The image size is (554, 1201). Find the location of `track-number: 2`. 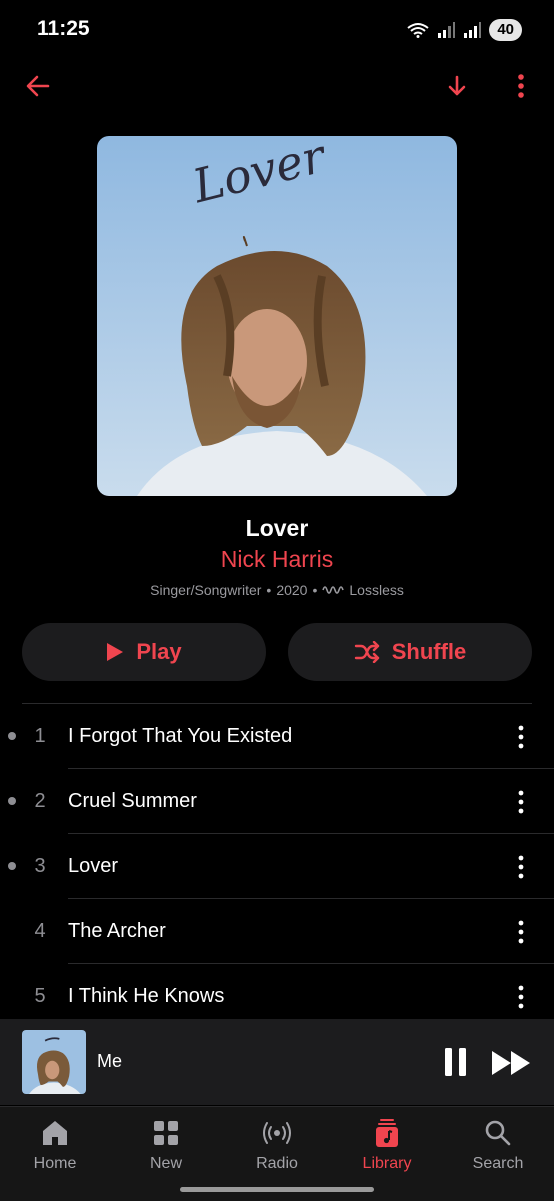

track-number: 2 is located at coordinates (40, 801).